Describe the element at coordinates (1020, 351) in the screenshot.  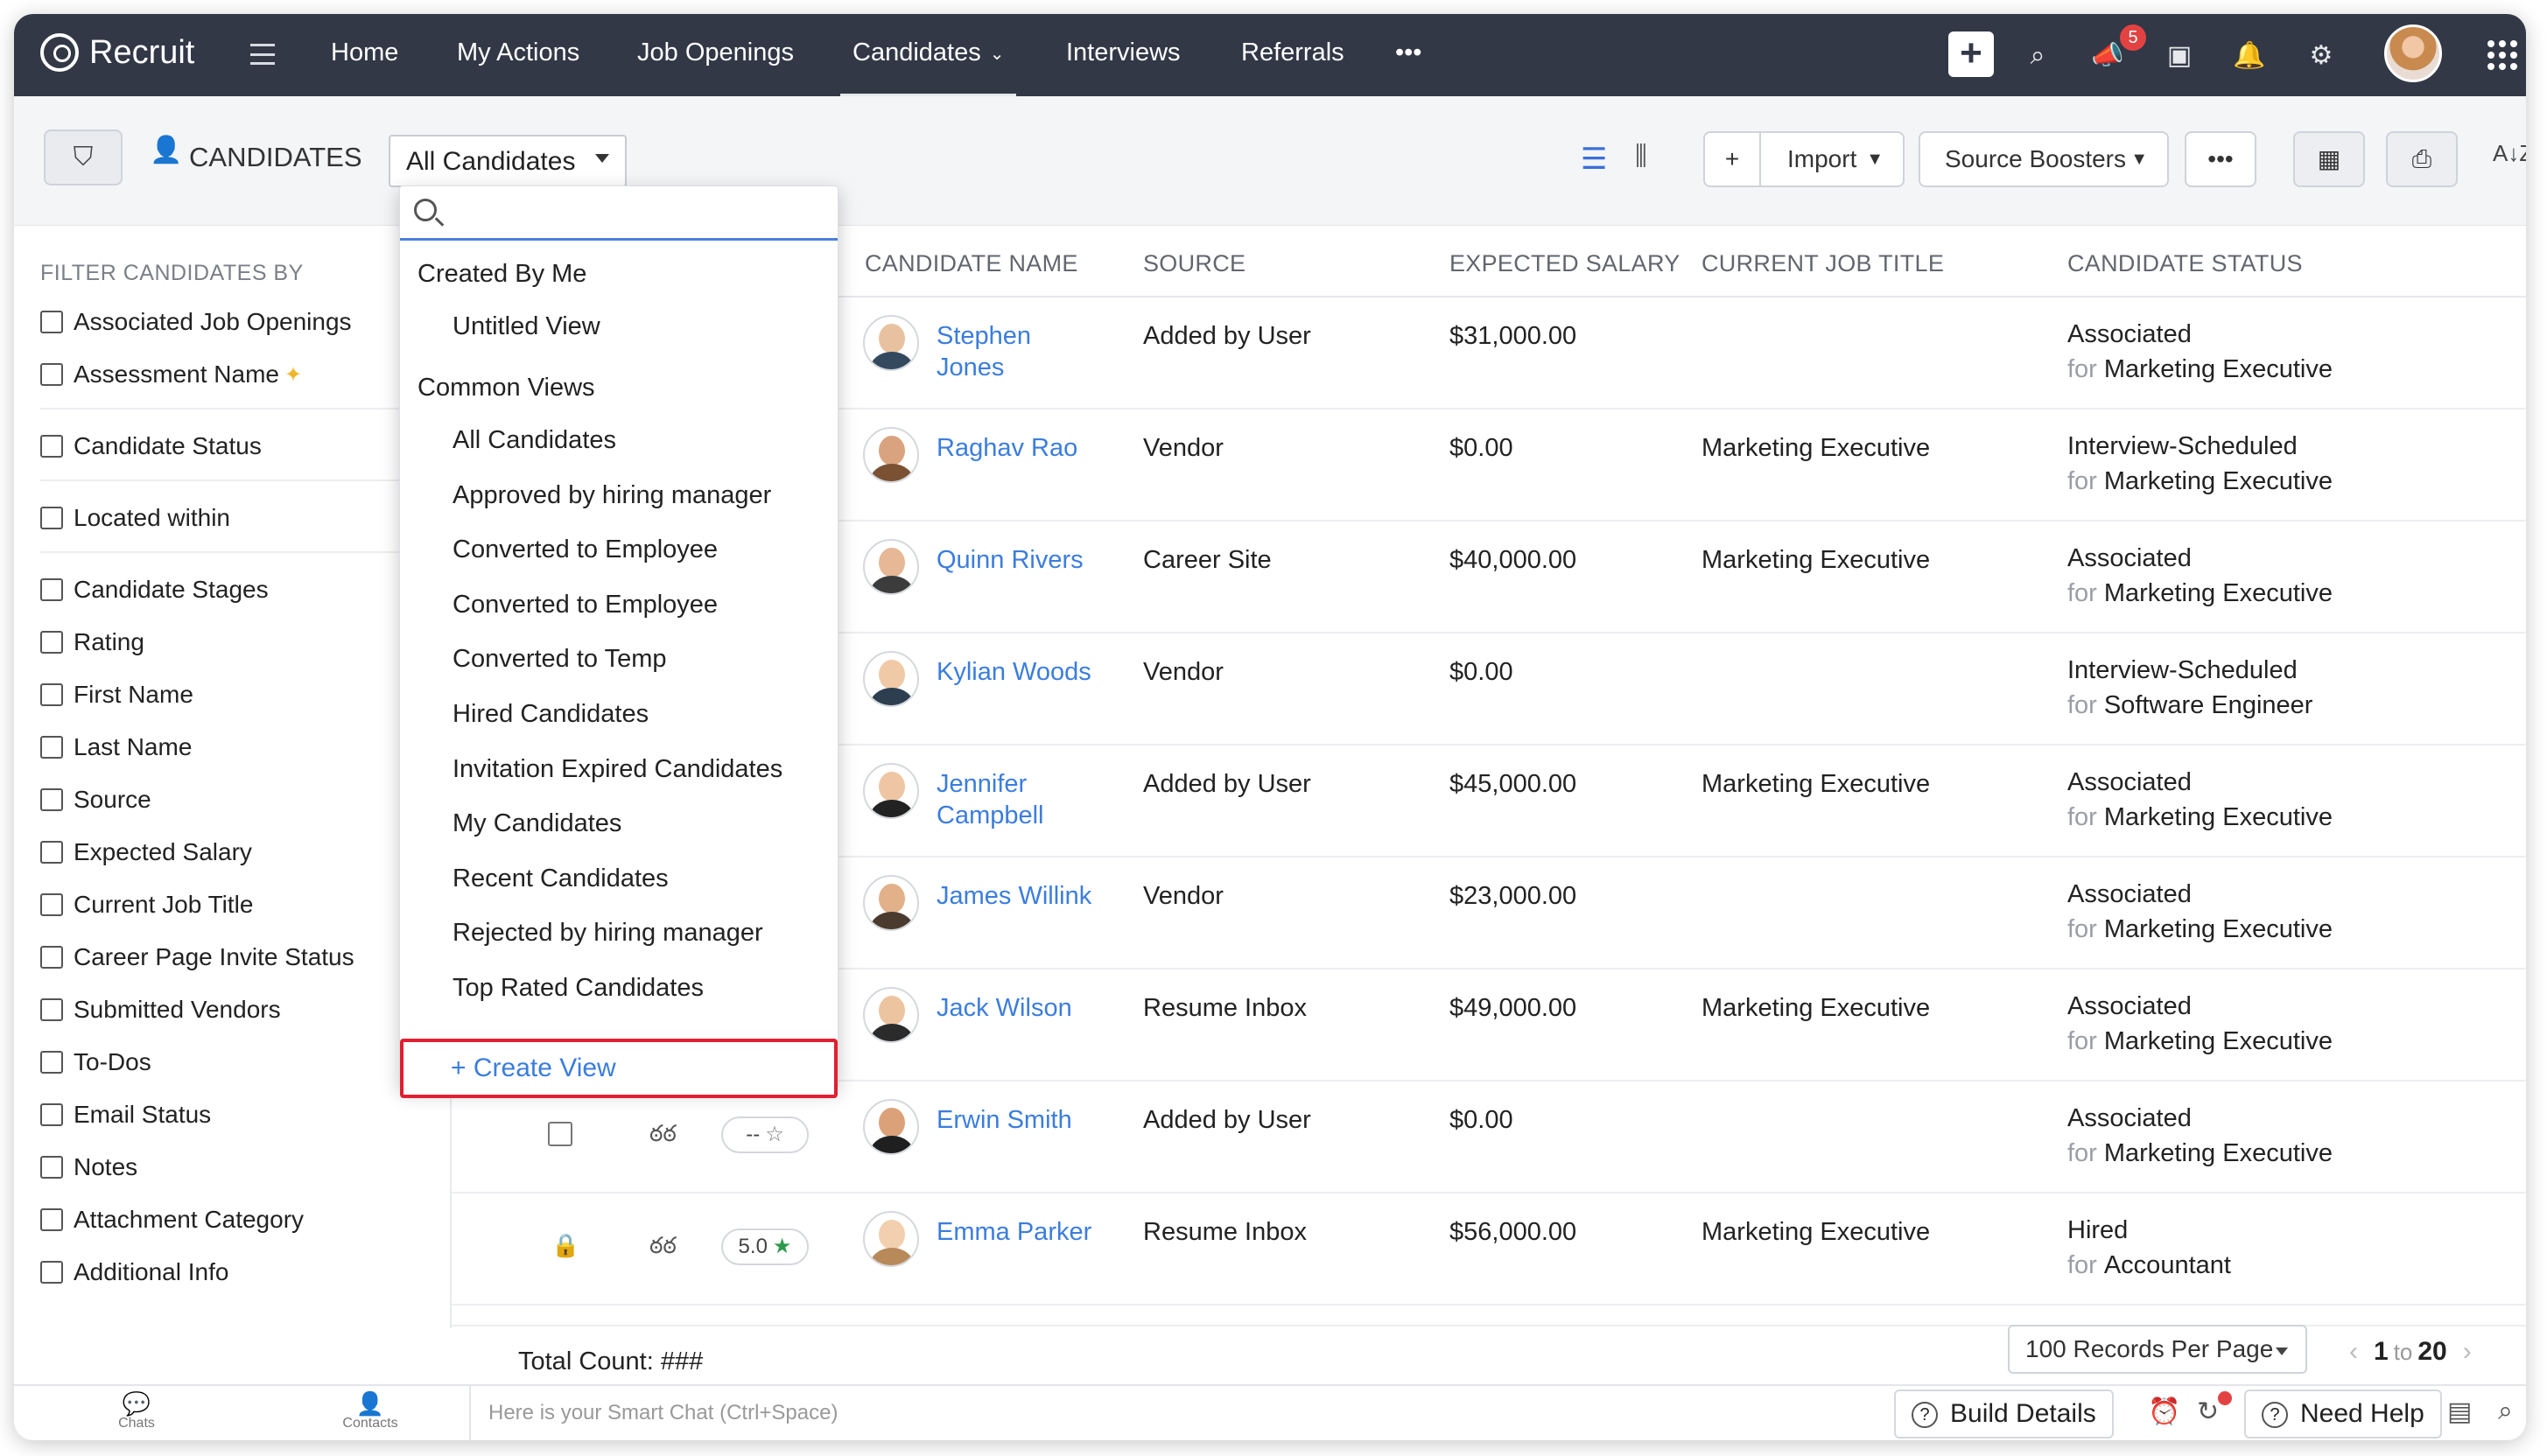
I see `candidate-name-link: Stephen Jones` at that location.